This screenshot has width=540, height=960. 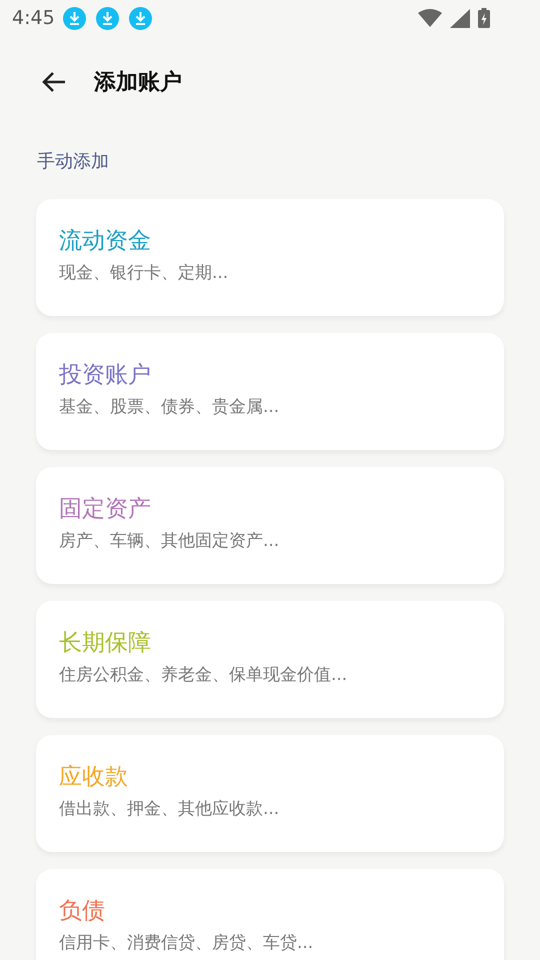 I want to click on category-title: 投资账户, so click(x=105, y=375).